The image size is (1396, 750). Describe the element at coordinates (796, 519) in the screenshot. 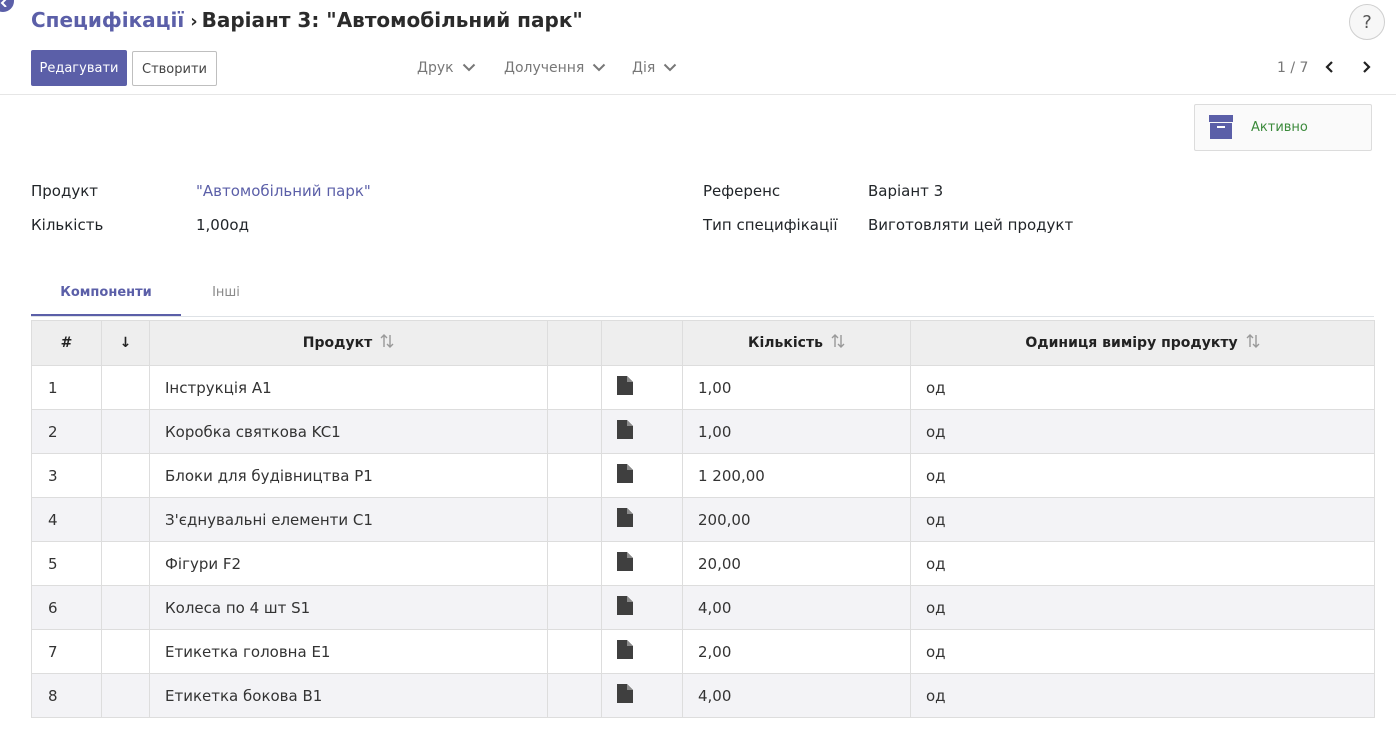

I see `row-quantity: 200,00` at that location.